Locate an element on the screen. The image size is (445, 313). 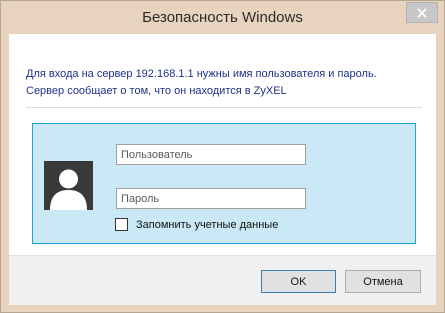
dialog-title: Безопасность Windows is located at coordinates (222, 17).